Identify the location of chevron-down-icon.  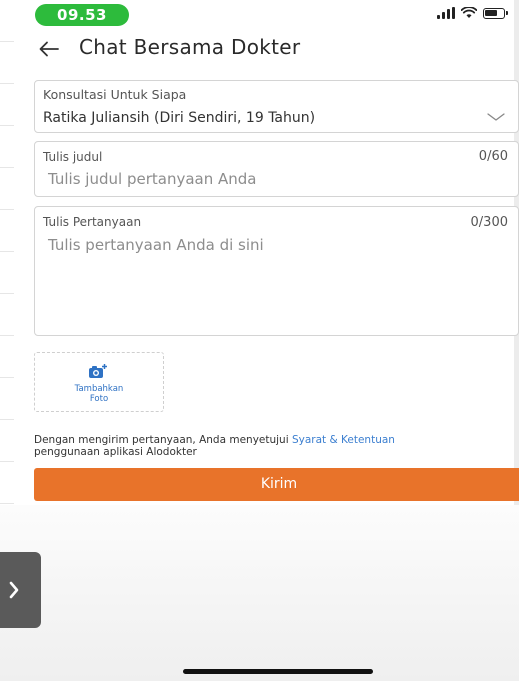
(496, 117).